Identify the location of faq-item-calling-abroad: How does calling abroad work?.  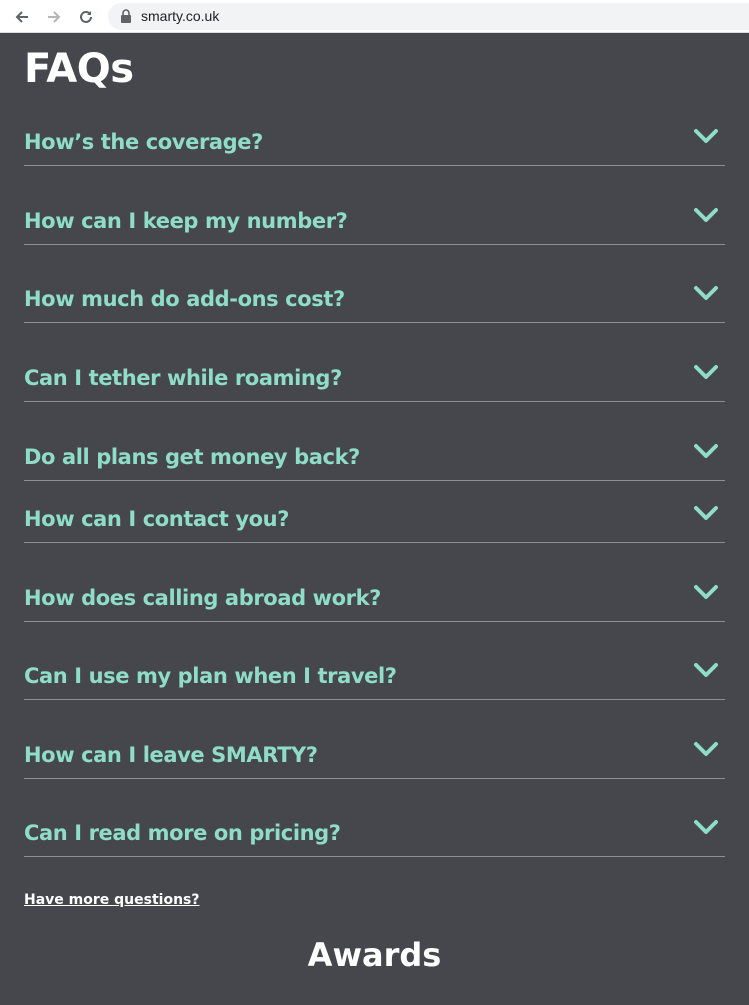
(374, 582).